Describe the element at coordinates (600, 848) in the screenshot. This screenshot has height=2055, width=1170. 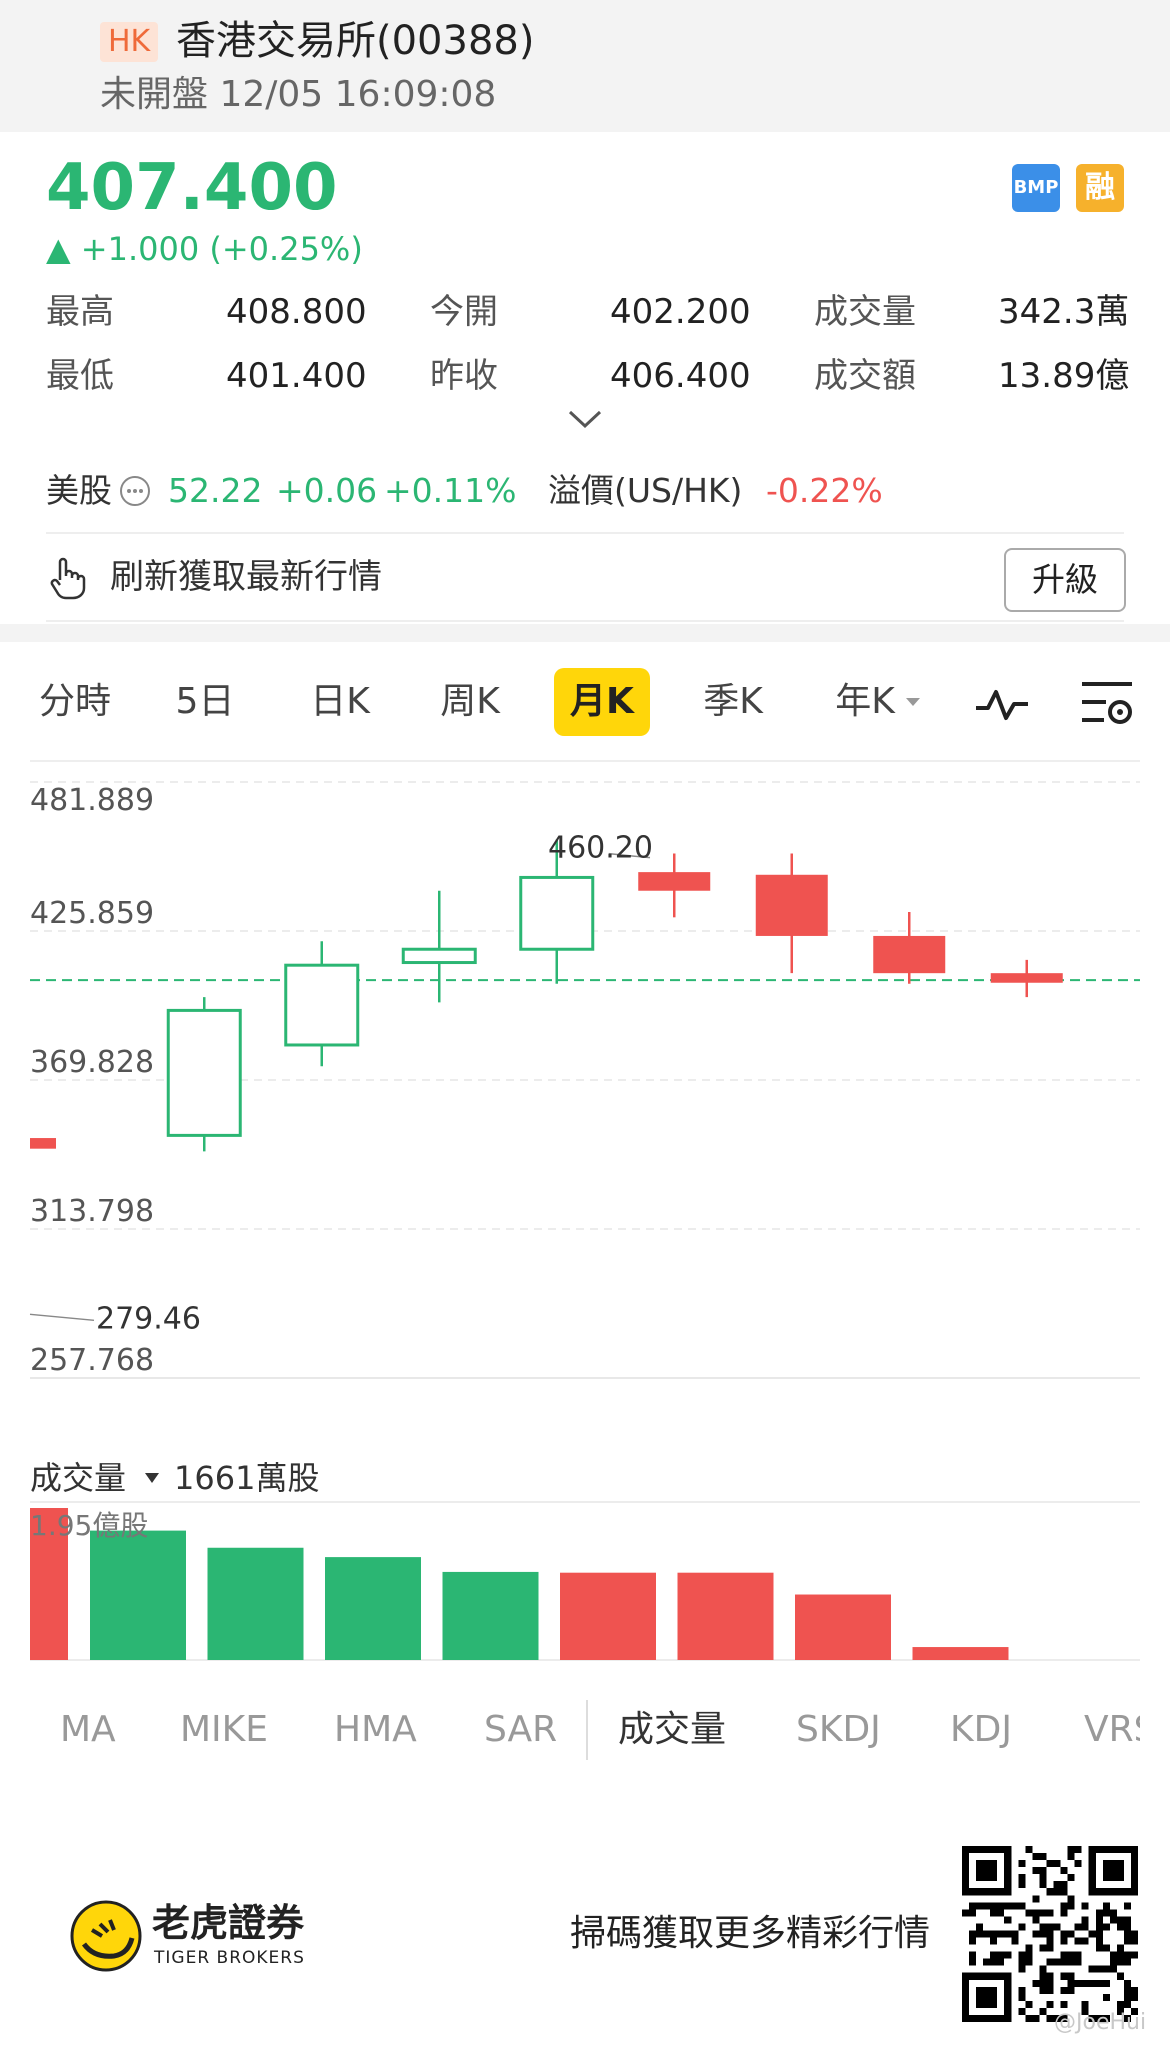
I see `high-annotation: 460.20` at that location.